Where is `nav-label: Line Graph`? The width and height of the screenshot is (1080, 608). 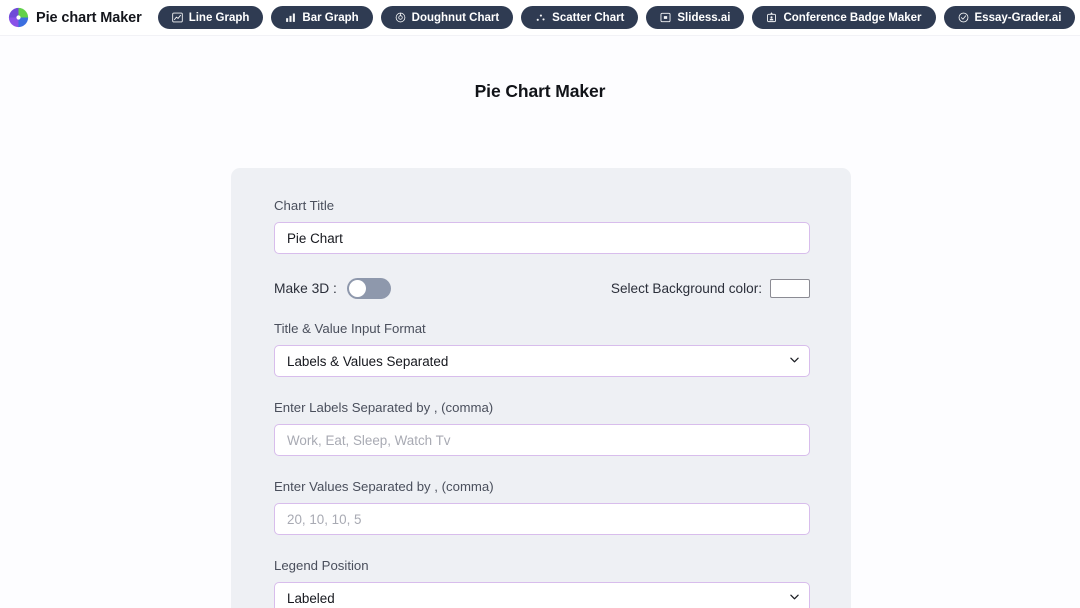 nav-label: Line Graph is located at coordinates (219, 17).